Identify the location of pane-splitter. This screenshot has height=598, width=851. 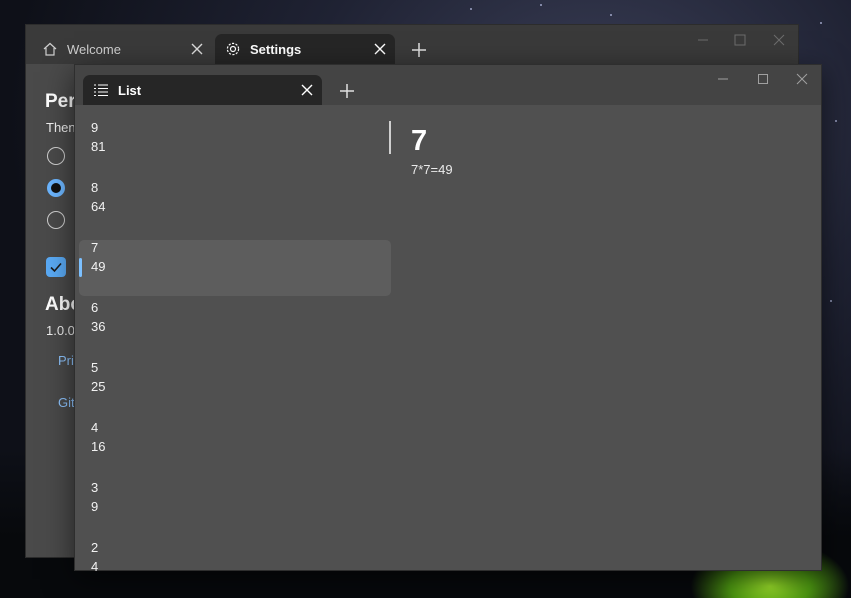
(390, 137).